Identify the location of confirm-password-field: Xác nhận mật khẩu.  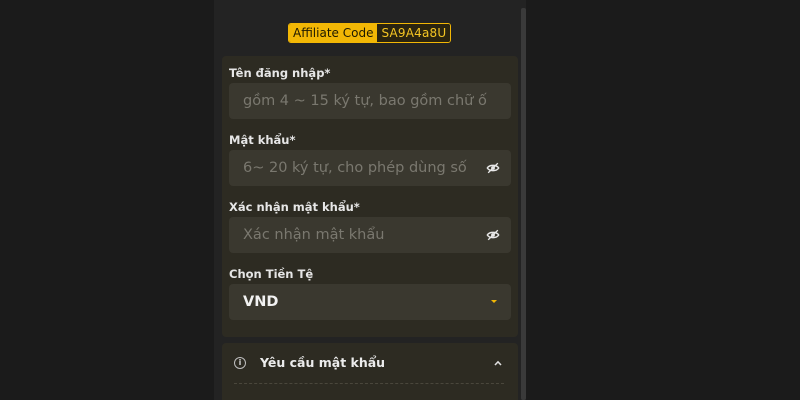
(370, 235).